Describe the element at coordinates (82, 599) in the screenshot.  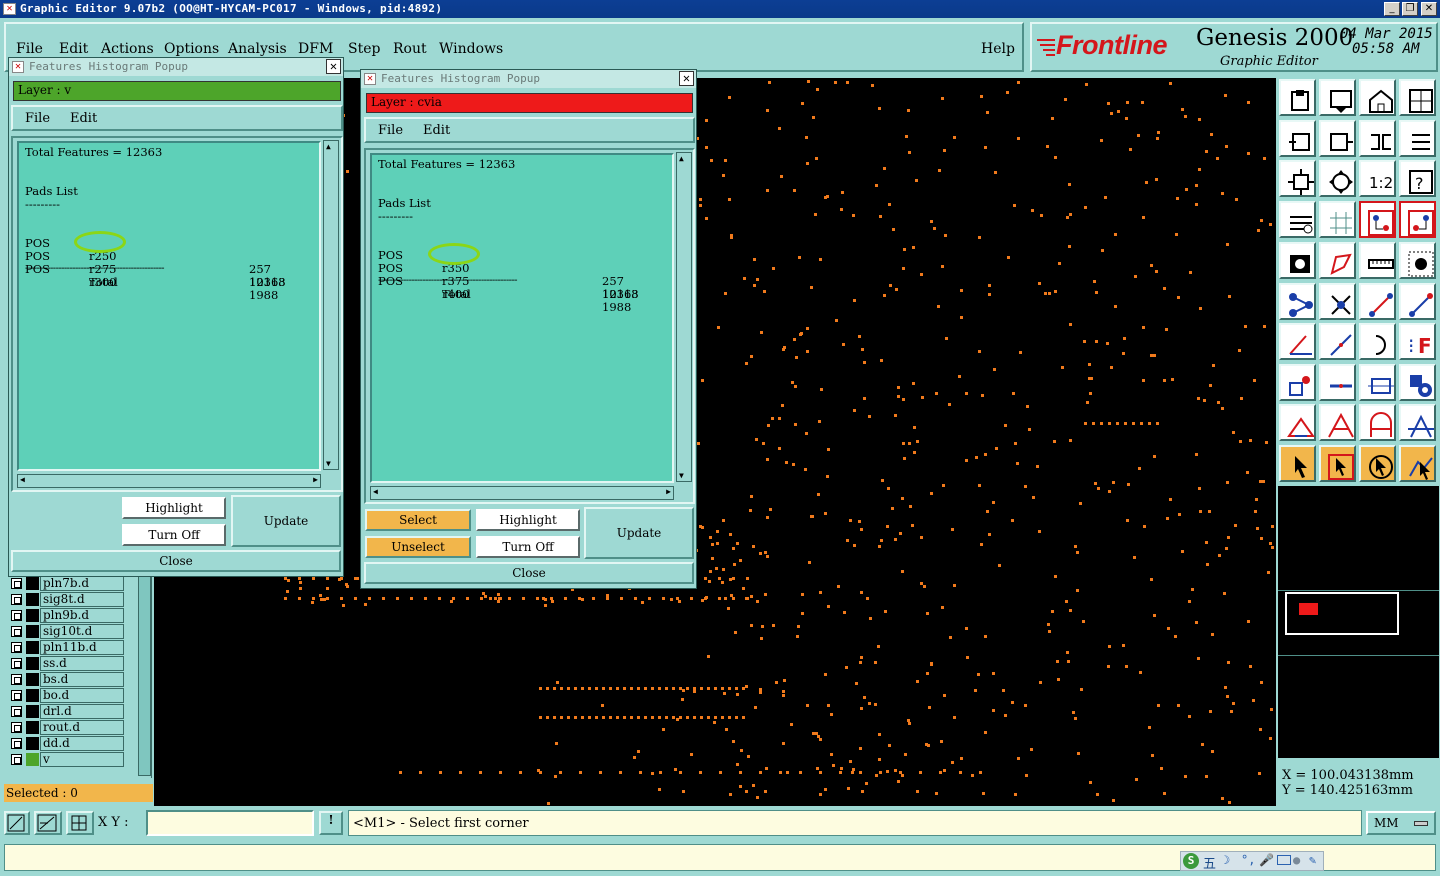
I see `layer-name: sig8t.d` at that location.